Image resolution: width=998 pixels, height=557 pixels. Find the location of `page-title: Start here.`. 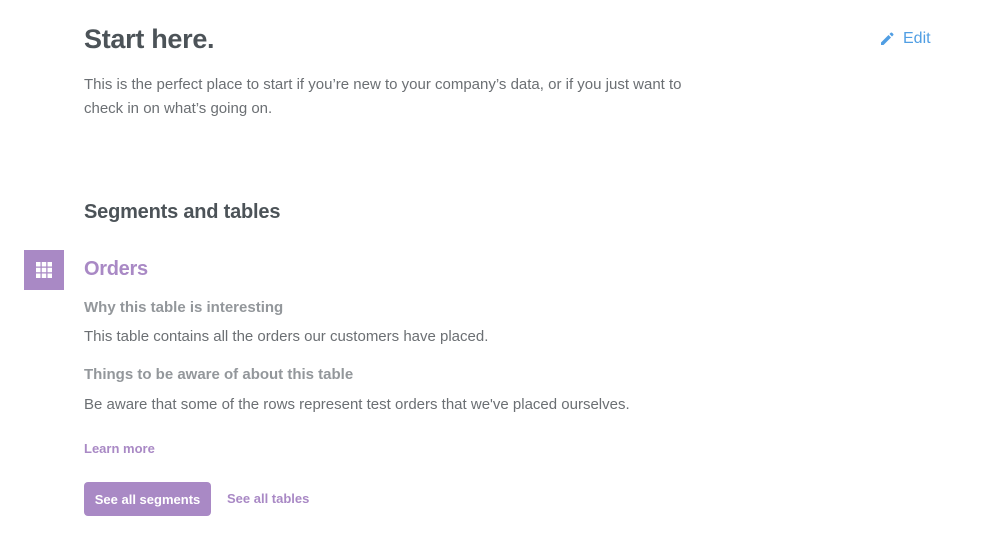

page-title: Start here. is located at coordinates (149, 39).